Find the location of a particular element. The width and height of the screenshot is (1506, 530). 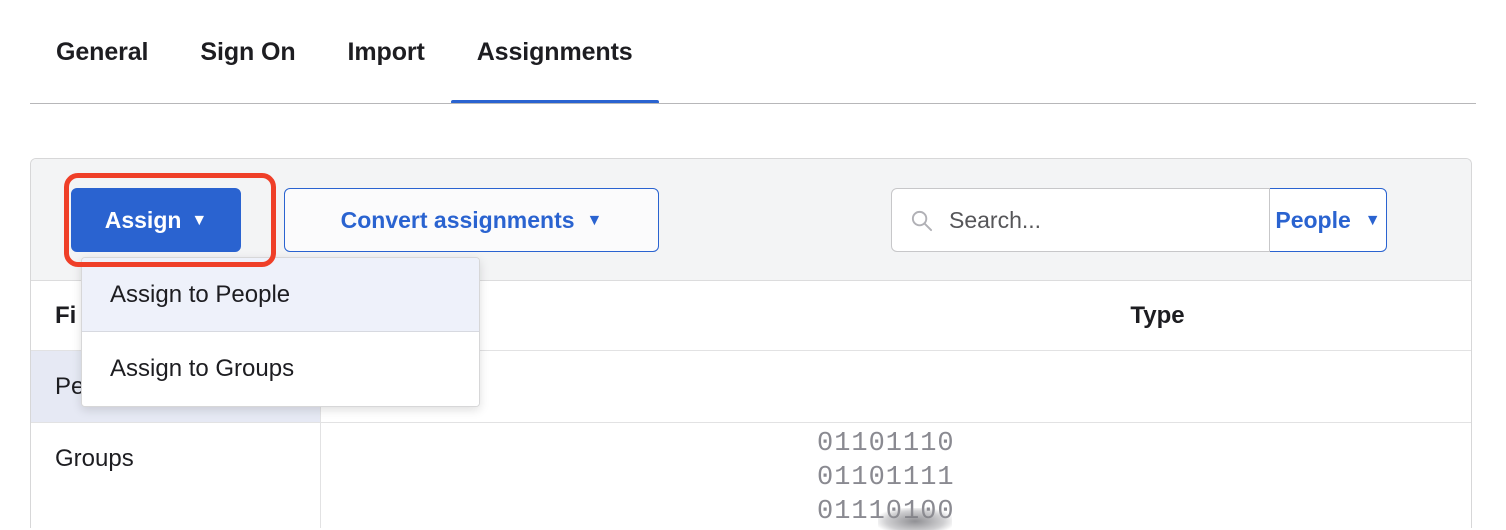

menu-item-assign-to-people: Assign to People is located at coordinates (280, 295).